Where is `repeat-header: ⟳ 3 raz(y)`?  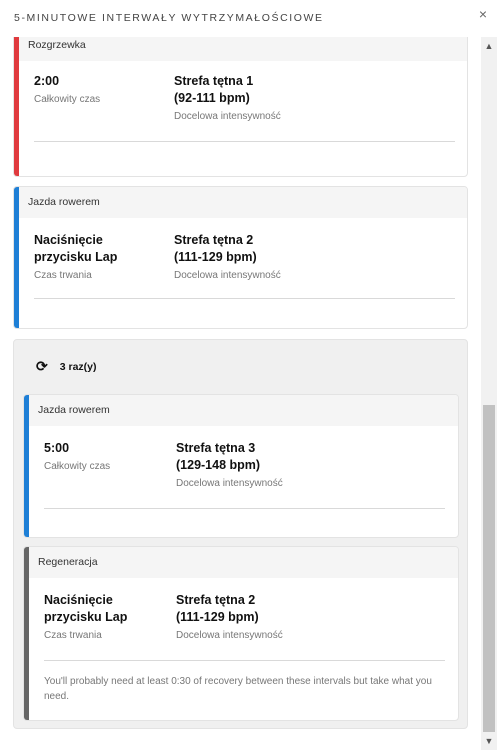 repeat-header: ⟳ 3 raz(y) is located at coordinates (66, 366).